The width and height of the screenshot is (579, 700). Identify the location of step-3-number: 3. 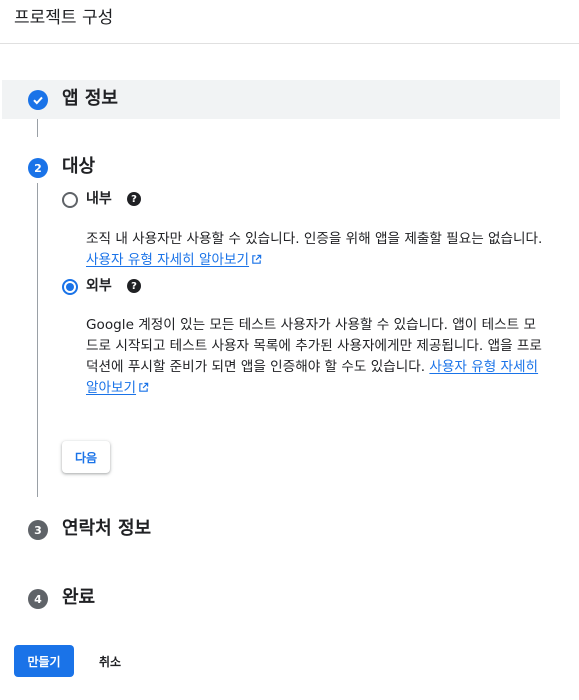
(38, 530).